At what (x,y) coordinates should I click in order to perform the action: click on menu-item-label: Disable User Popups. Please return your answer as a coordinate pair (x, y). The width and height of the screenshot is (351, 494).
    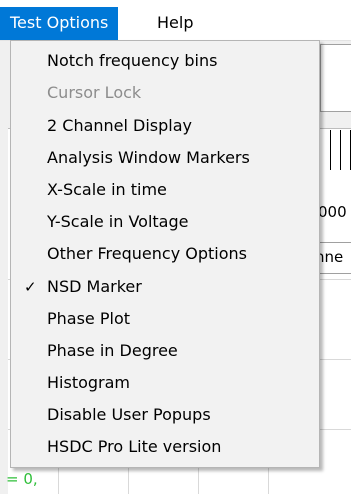
    Looking at the image, I should click on (129, 414).